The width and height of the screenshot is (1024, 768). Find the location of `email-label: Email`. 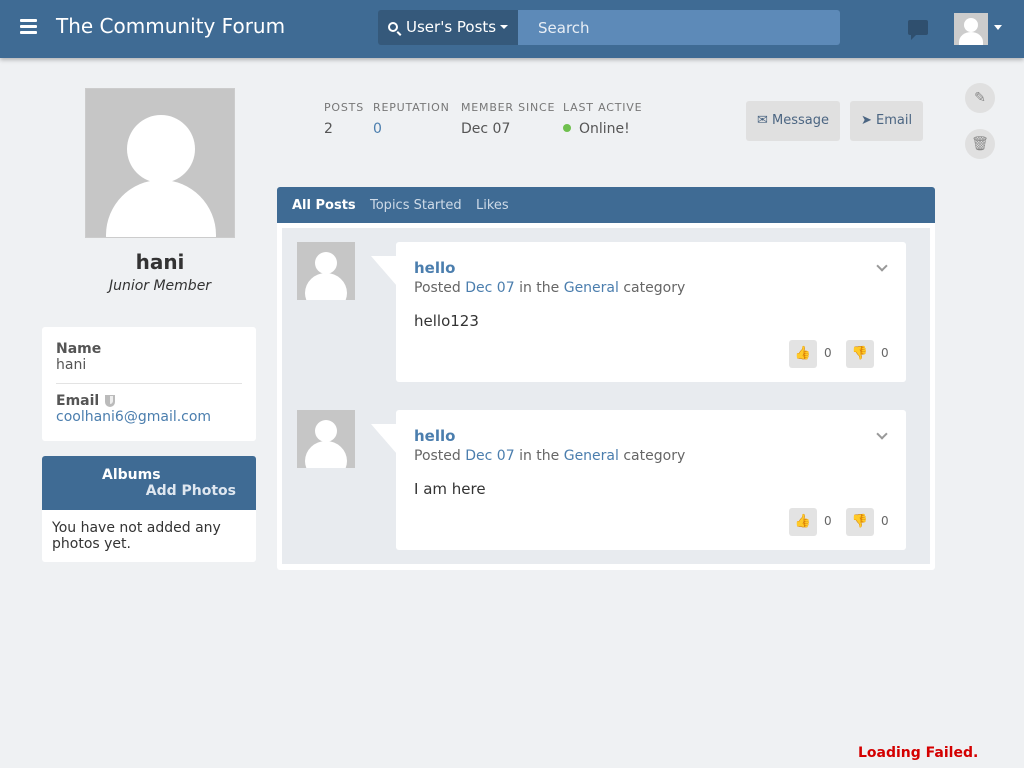

email-label: Email is located at coordinates (78, 401).